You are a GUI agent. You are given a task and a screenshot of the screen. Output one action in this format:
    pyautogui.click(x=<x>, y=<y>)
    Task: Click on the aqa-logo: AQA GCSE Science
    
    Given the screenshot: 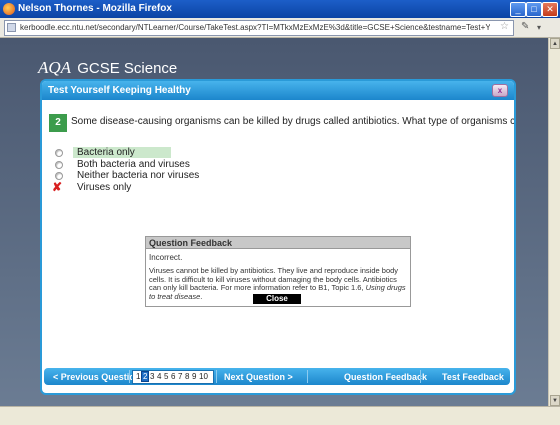 What is the action you would take?
    pyautogui.click(x=107, y=68)
    